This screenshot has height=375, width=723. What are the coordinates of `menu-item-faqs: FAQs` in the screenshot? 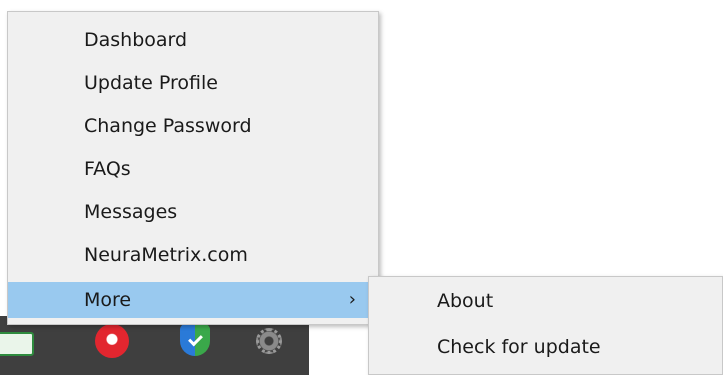 It's located at (193, 169).